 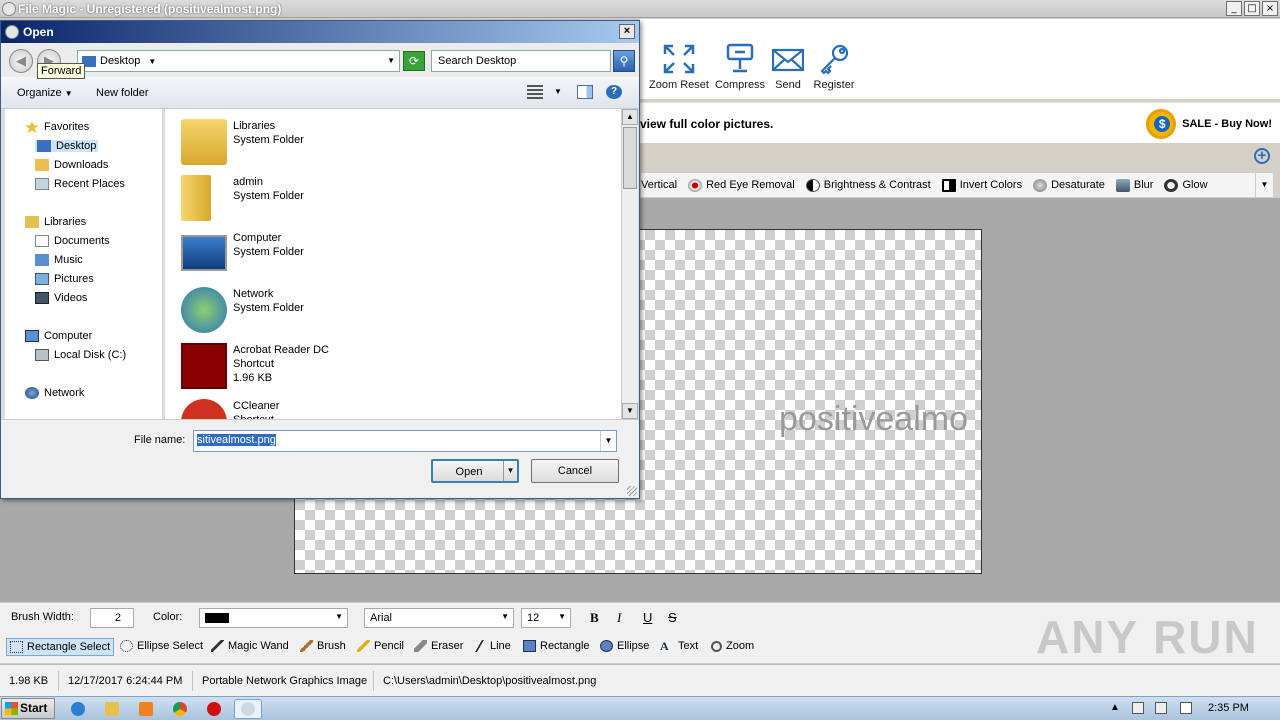 I want to click on close-button: ×, so click(x=1270, y=8).